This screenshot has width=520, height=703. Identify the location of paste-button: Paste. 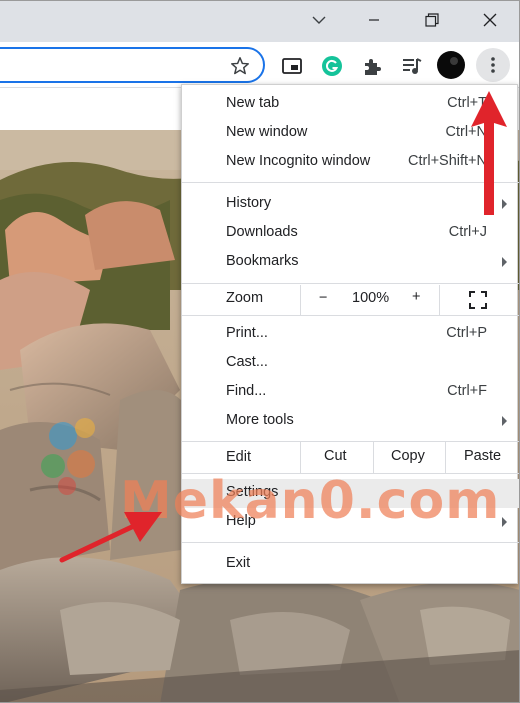
(482, 456).